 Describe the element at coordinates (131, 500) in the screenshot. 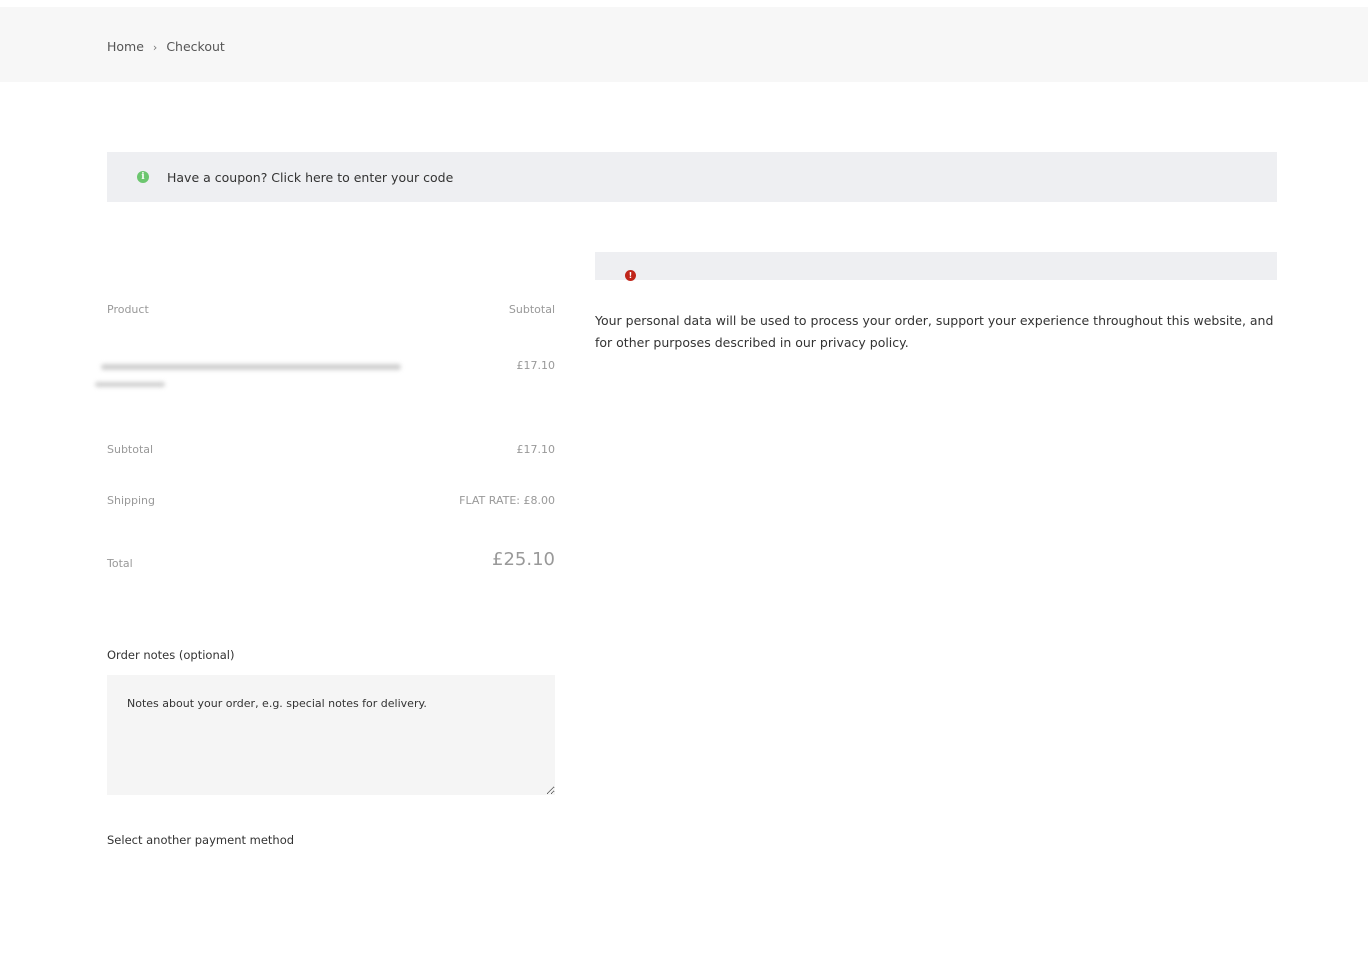

I see `shipping-label: Shipping` at that location.